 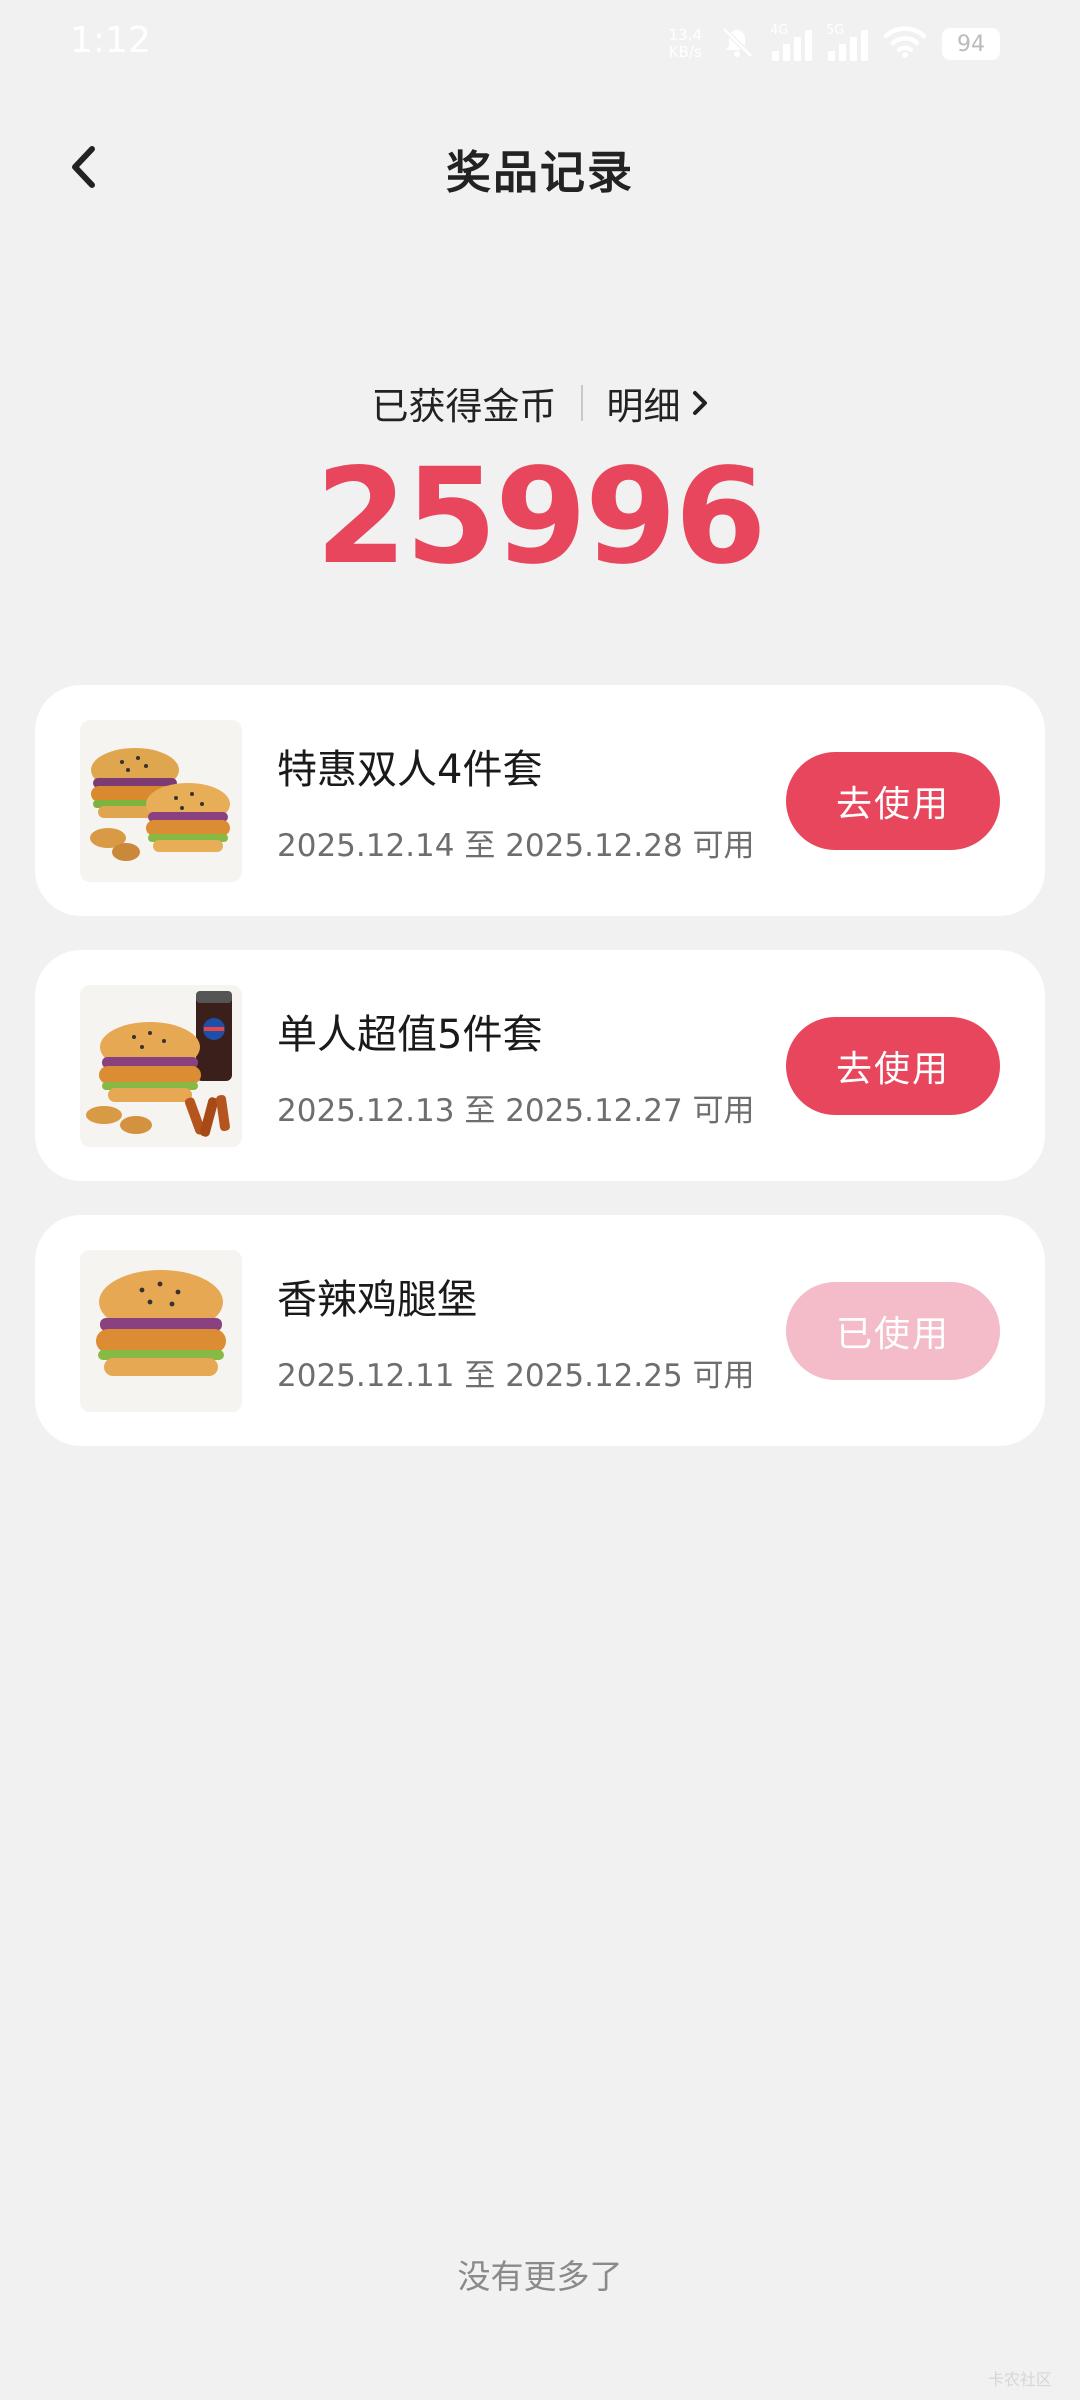 I want to click on coin-summary: 已获得金币 明细, so click(x=540, y=403).